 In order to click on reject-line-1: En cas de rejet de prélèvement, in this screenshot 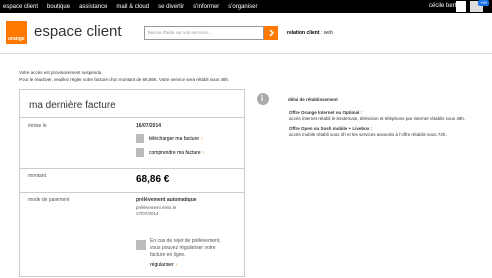, I will do `click(185, 241)`.